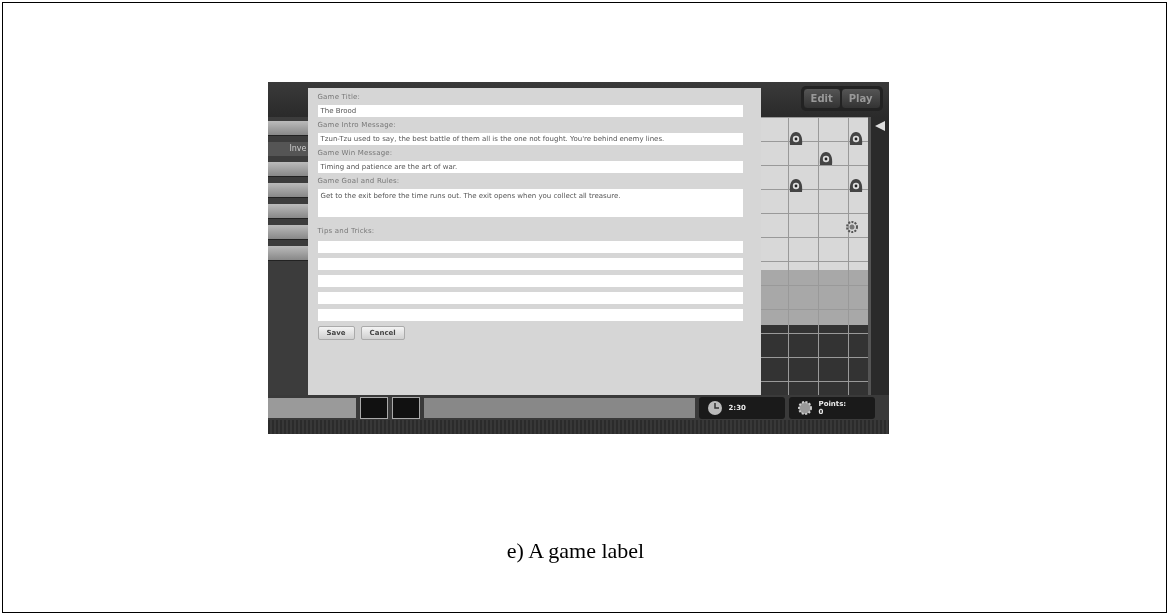 This screenshot has width=1169, height=614. Describe the element at coordinates (575, 551) in the screenshot. I see `figure-caption: e) A game label` at that location.